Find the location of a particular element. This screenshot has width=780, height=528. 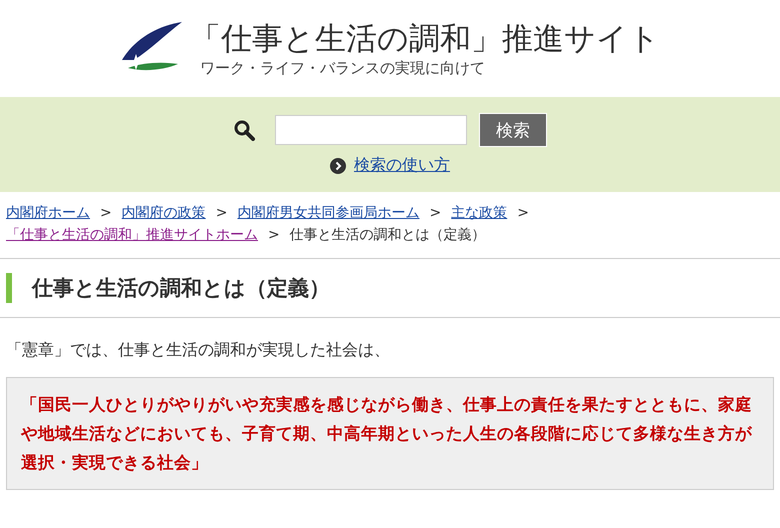

breadcrumb-link: 内閣府の政策 is located at coordinates (164, 213).